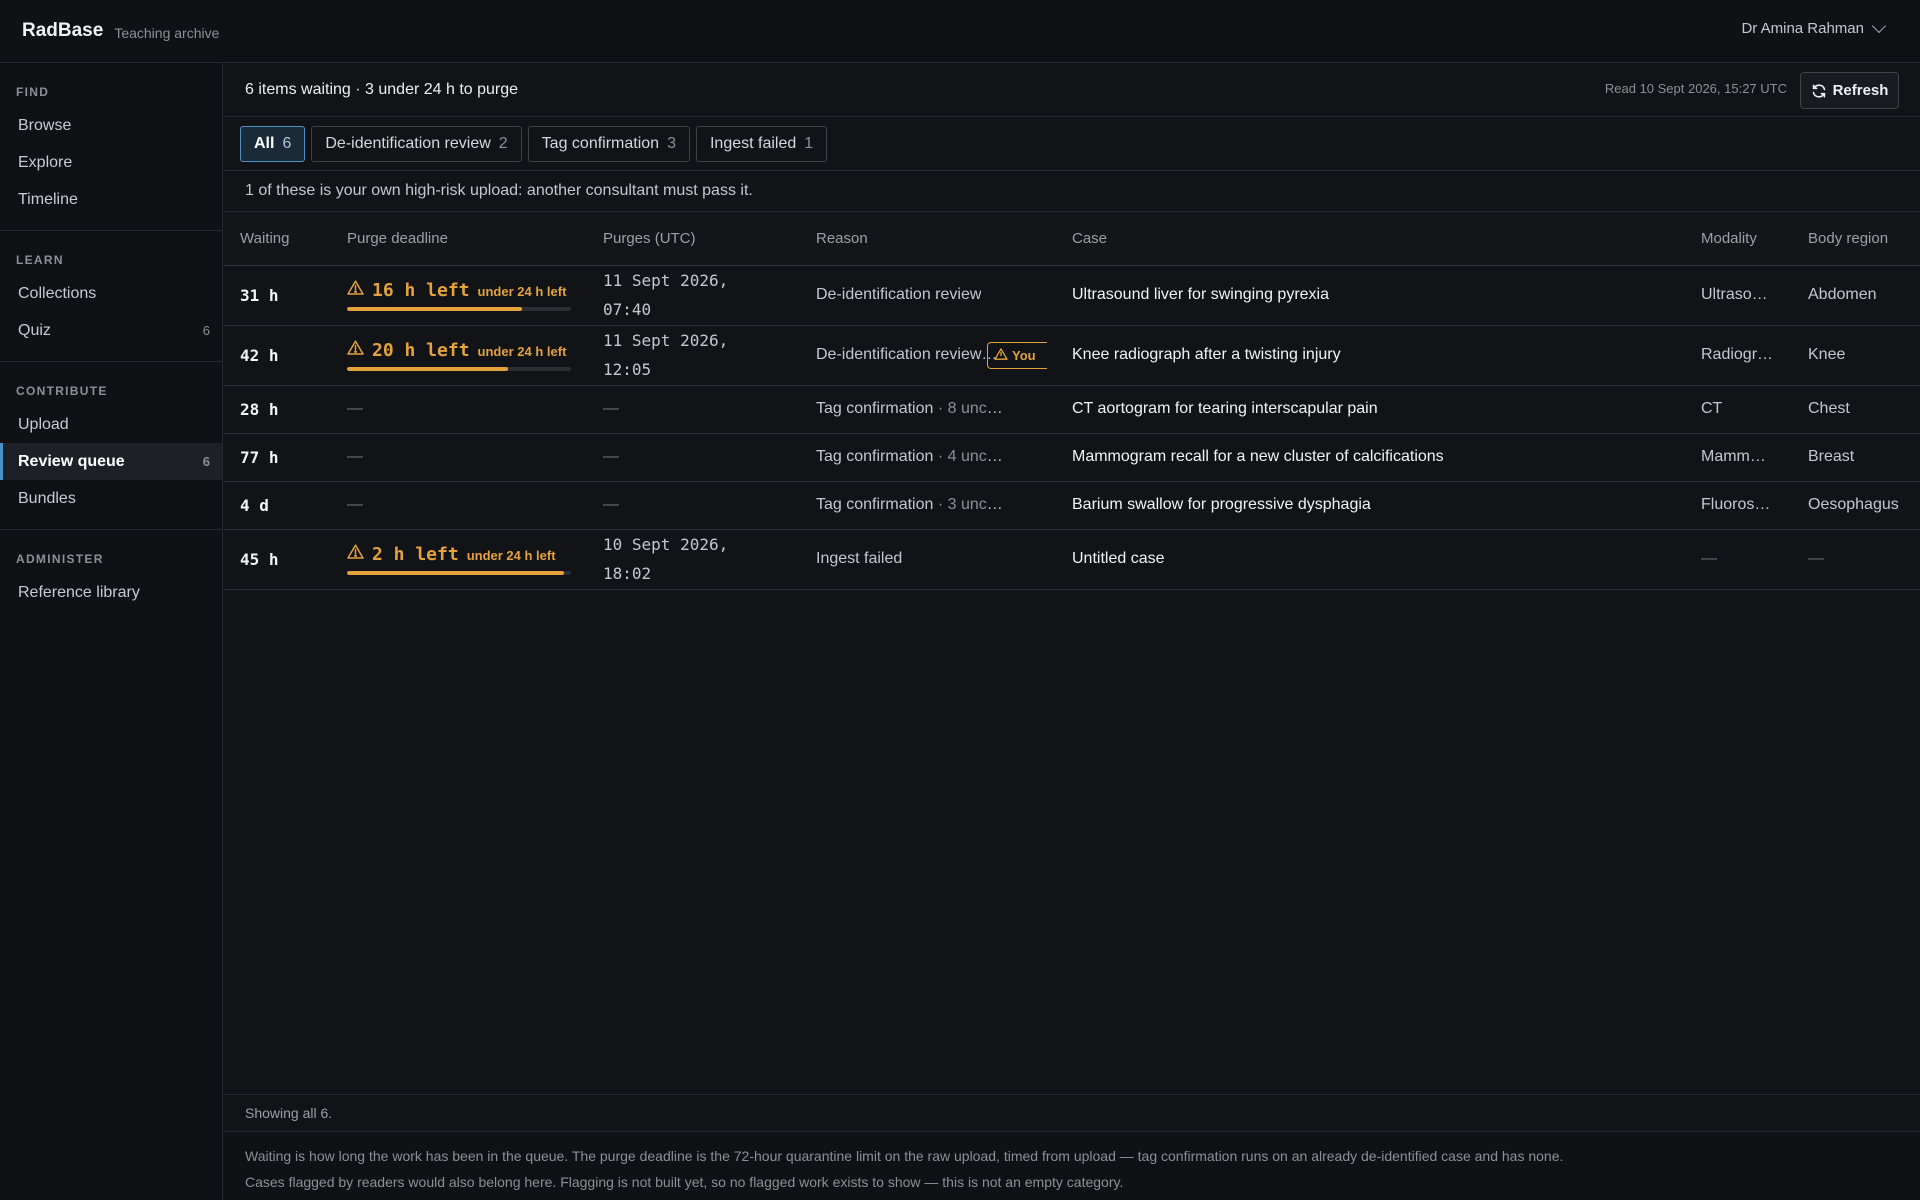 The image size is (1920, 1200). Describe the element at coordinates (608, 143) in the screenshot. I see `tab-tag-confirmation: Tag confirmation 3` at that location.